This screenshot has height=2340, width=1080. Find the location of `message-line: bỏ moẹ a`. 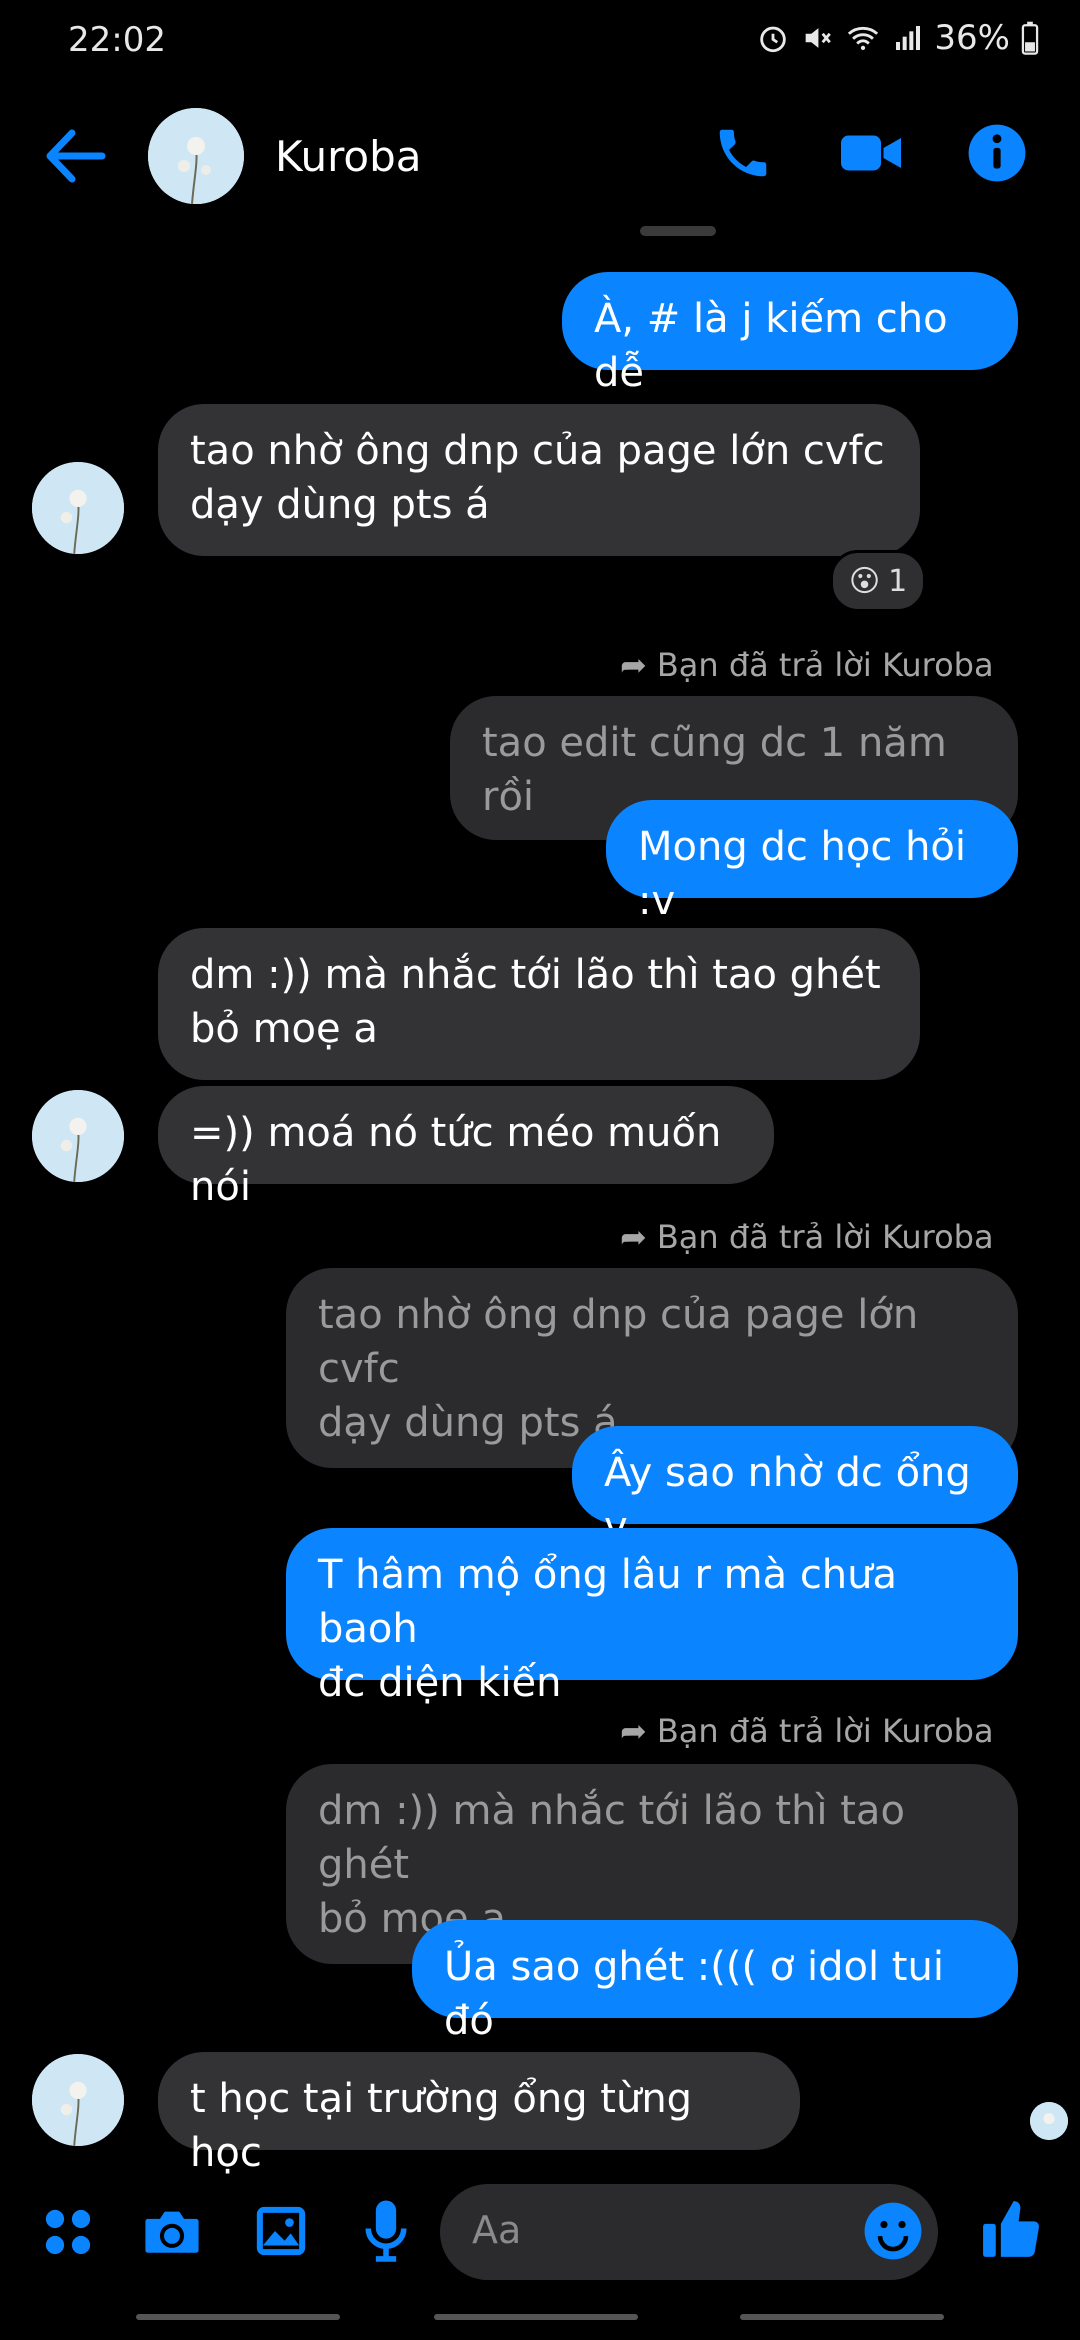

message-line: bỏ moẹ a is located at coordinates (284, 1029).